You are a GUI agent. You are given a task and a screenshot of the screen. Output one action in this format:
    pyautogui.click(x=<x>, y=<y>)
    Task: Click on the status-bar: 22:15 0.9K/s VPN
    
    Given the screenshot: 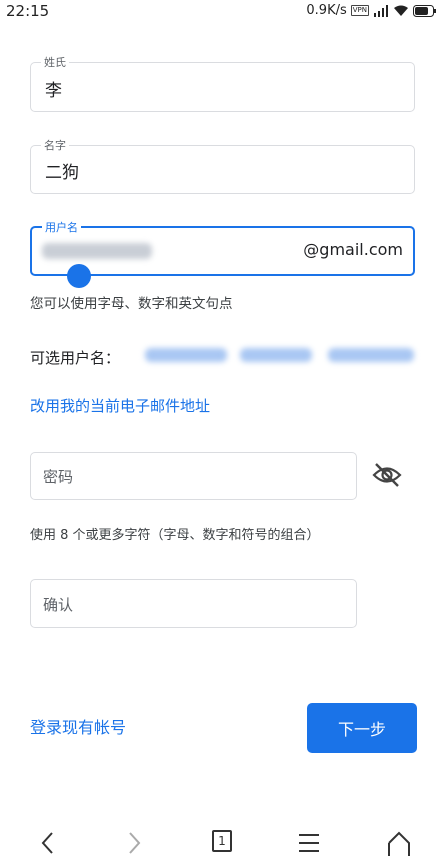 What is the action you would take?
    pyautogui.click(x=222, y=12)
    